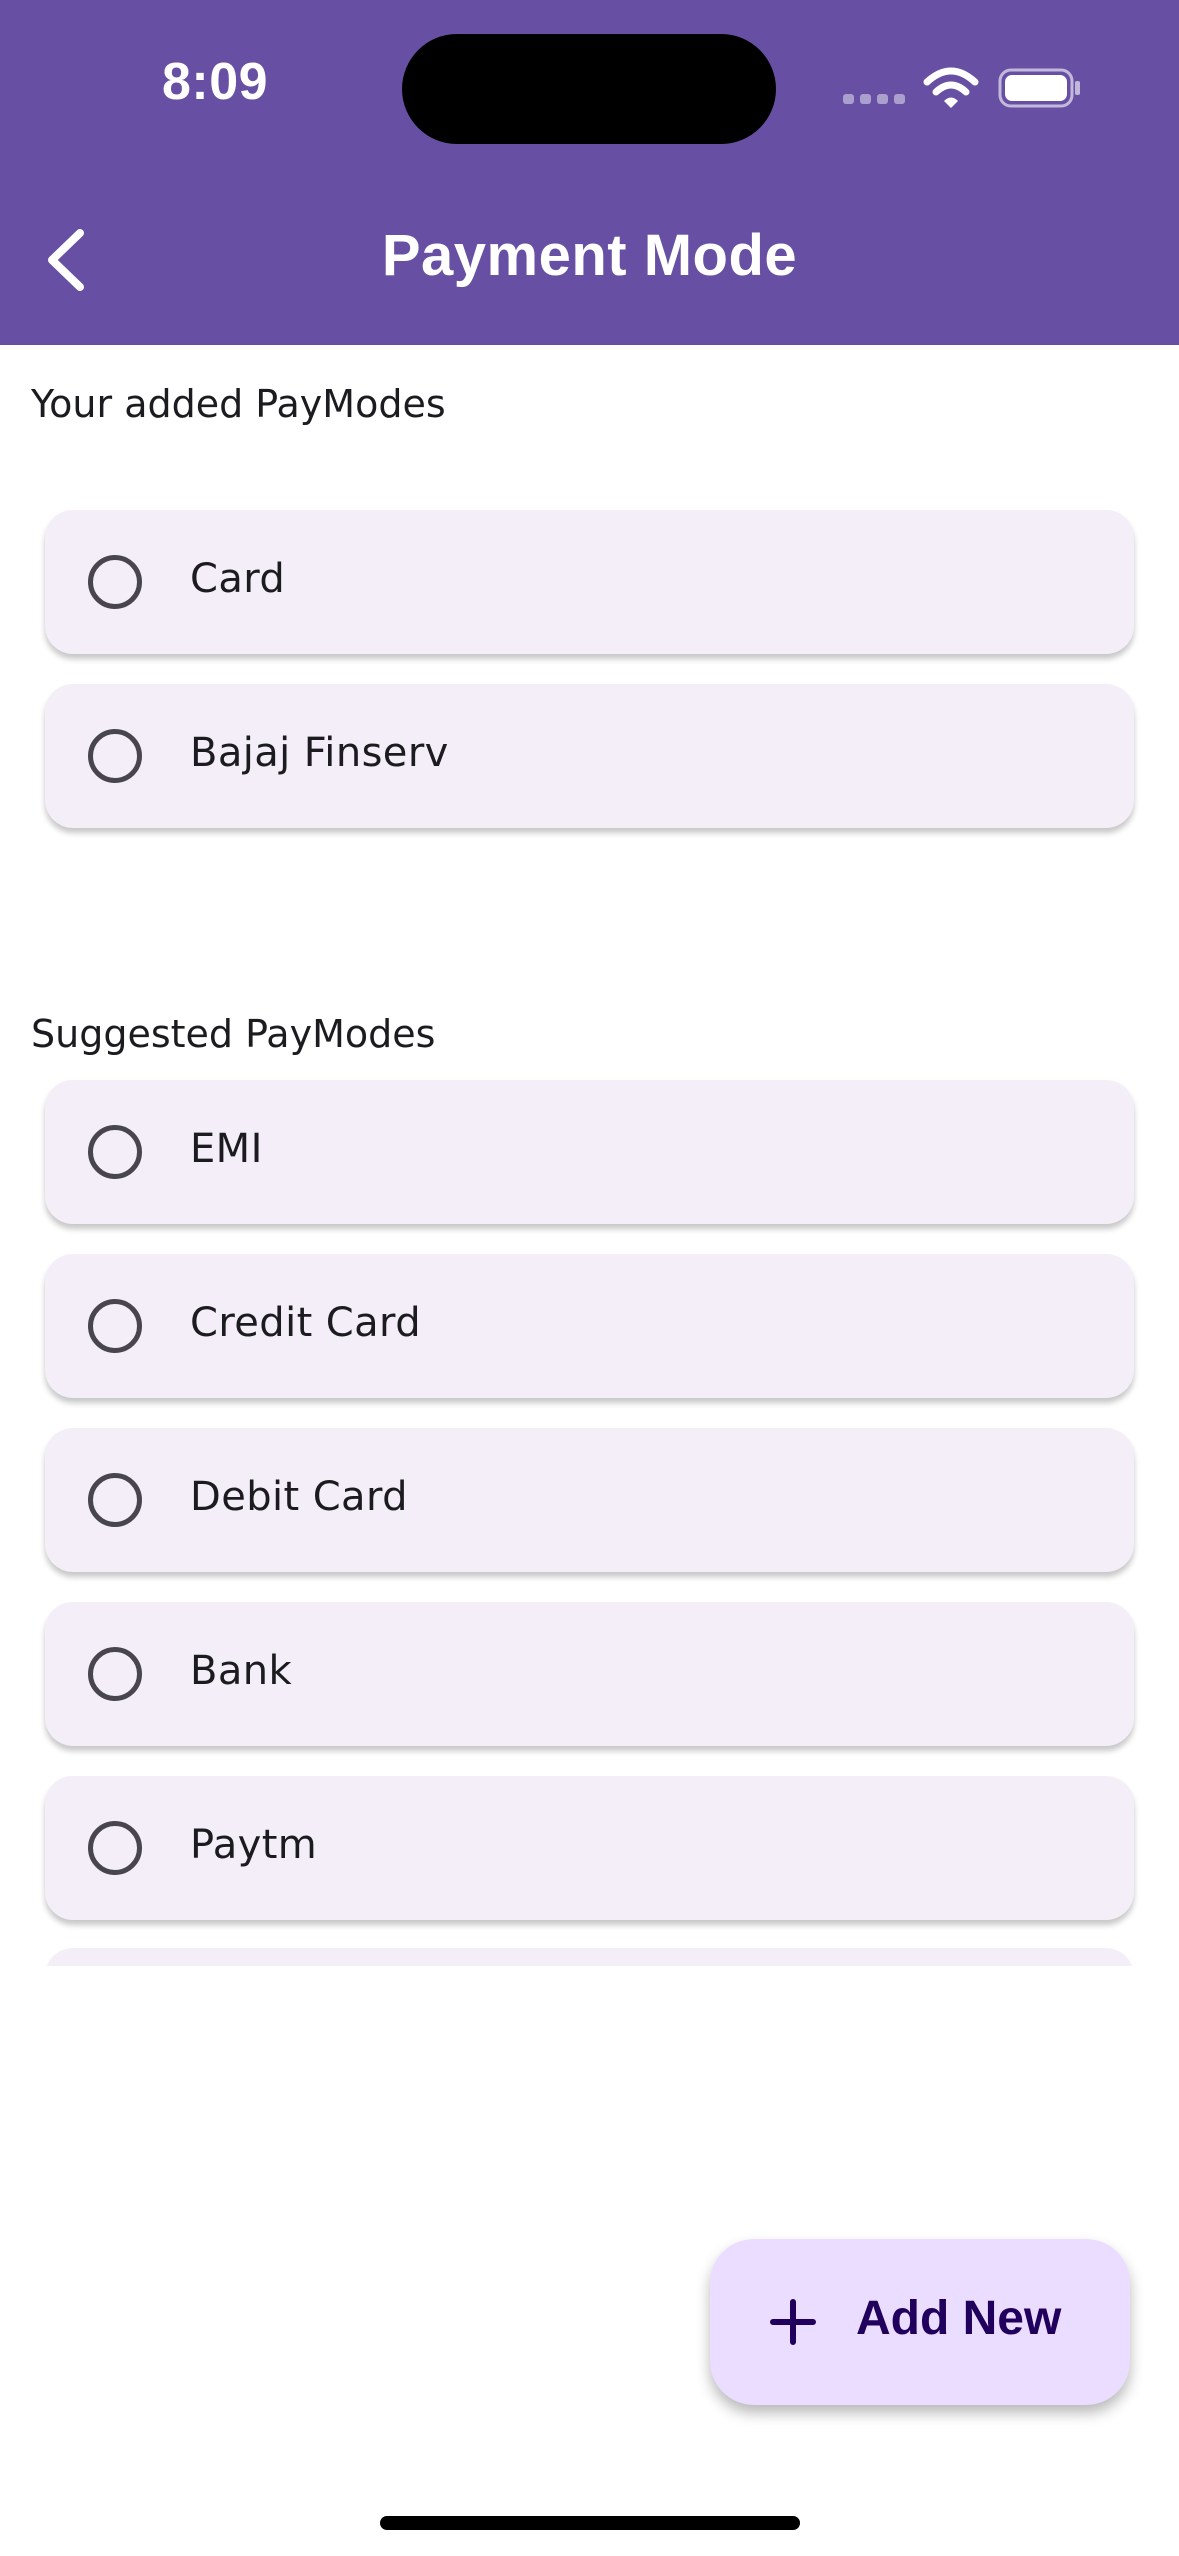  Describe the element at coordinates (319, 753) in the screenshot. I see `paymode-label: Bajaj Finserv` at that location.